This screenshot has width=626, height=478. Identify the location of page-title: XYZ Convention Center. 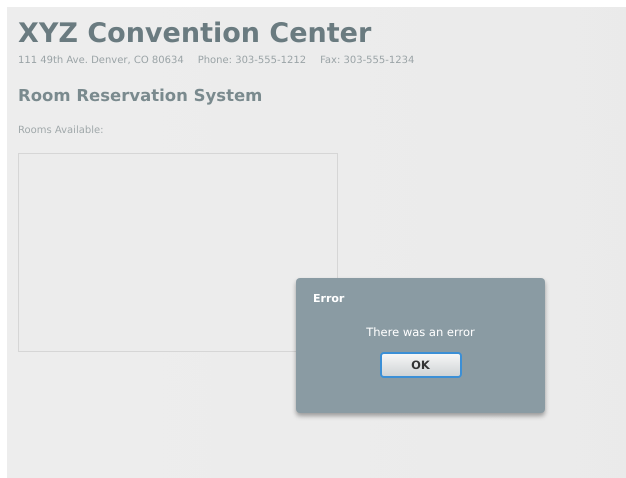
(195, 34).